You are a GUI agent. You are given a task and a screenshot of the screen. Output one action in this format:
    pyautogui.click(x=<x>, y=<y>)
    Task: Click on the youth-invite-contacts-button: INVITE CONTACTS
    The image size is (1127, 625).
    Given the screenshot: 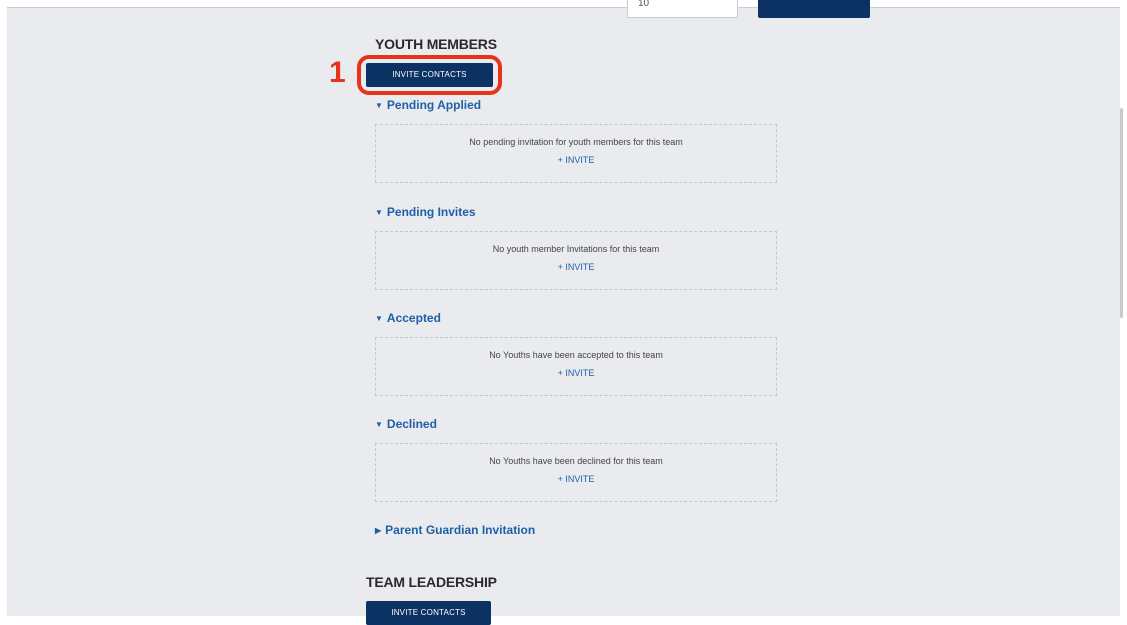 What is the action you would take?
    pyautogui.click(x=429, y=75)
    